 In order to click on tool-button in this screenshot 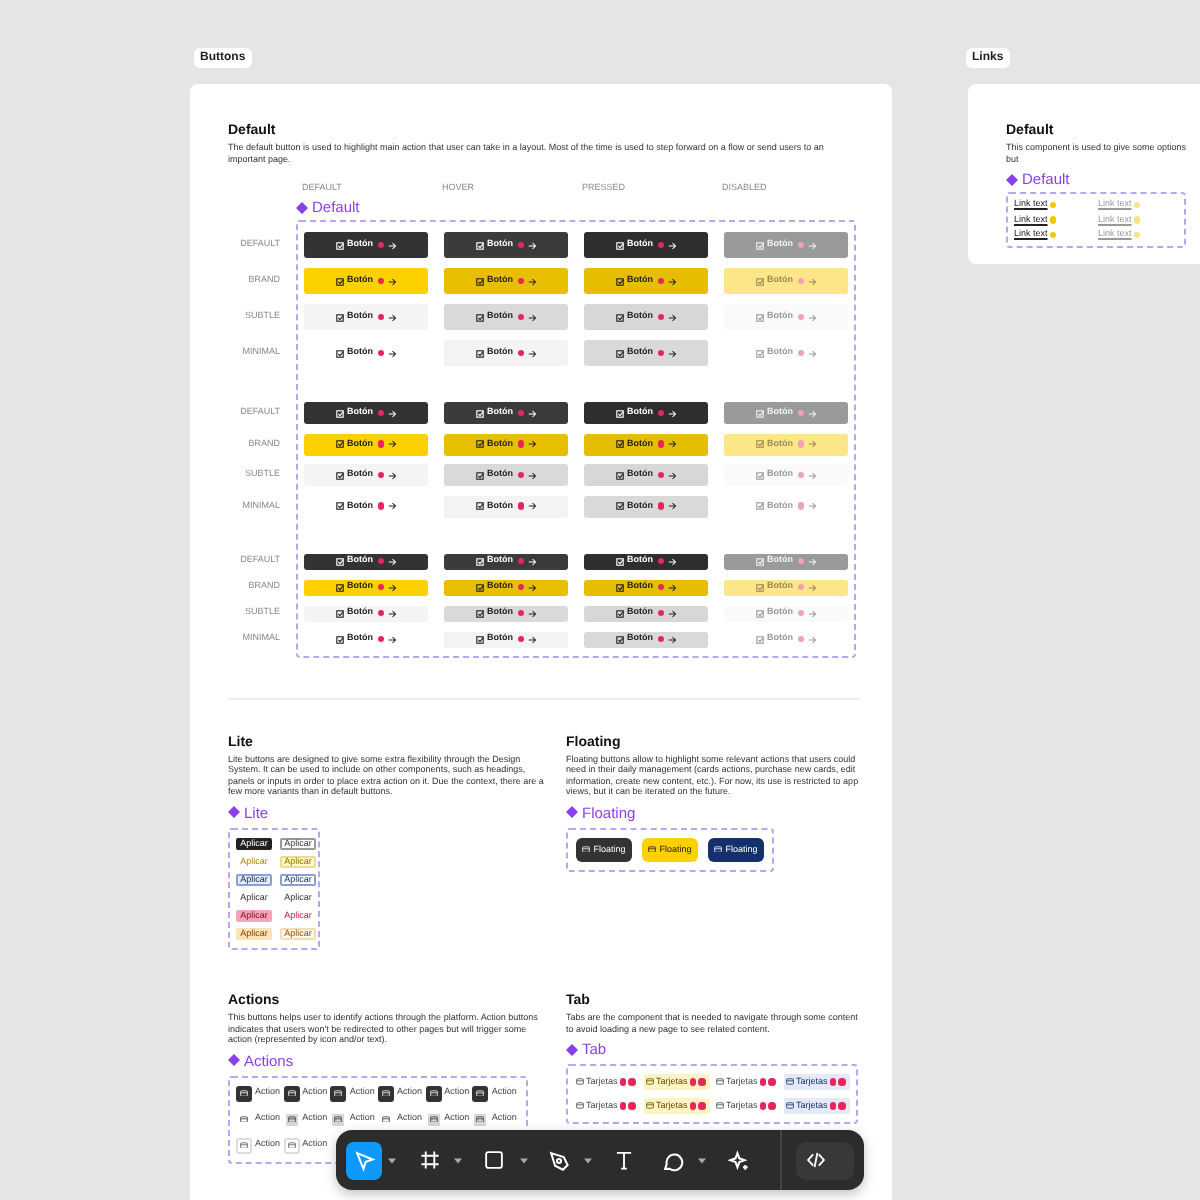, I will do `click(364, 1160)`.